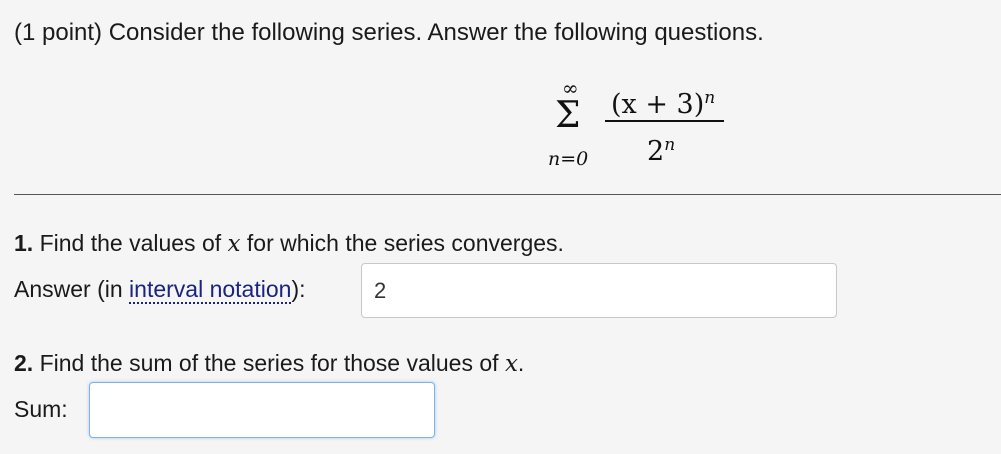 This screenshot has height=454, width=1001. What do you see at coordinates (24, 363) in the screenshot?
I see `question-2-number: 2.` at bounding box center [24, 363].